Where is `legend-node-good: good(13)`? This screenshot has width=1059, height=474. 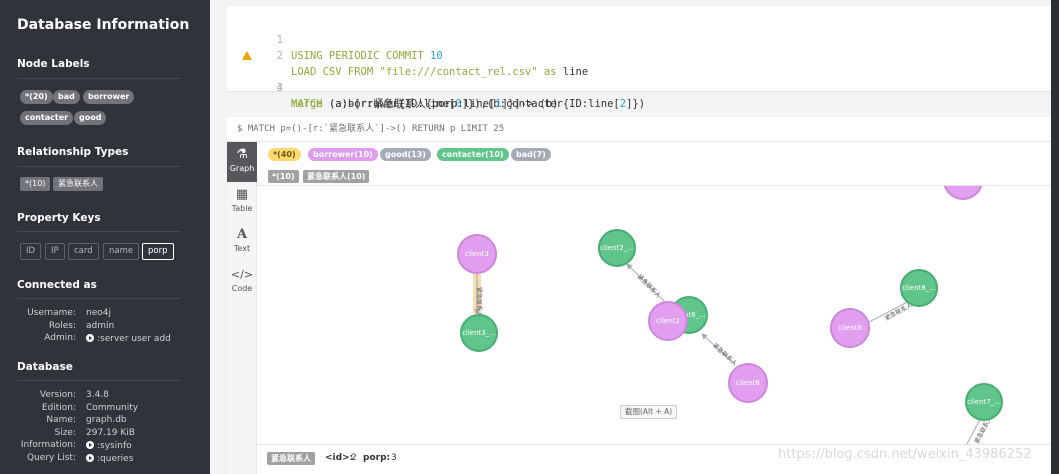
legend-node-good: good(13) is located at coordinates (405, 154).